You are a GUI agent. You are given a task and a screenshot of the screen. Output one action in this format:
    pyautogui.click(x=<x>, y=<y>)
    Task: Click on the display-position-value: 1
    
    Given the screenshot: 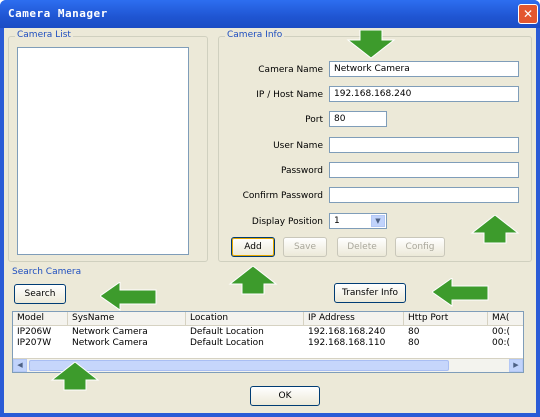 What is the action you would take?
    pyautogui.click(x=337, y=221)
    